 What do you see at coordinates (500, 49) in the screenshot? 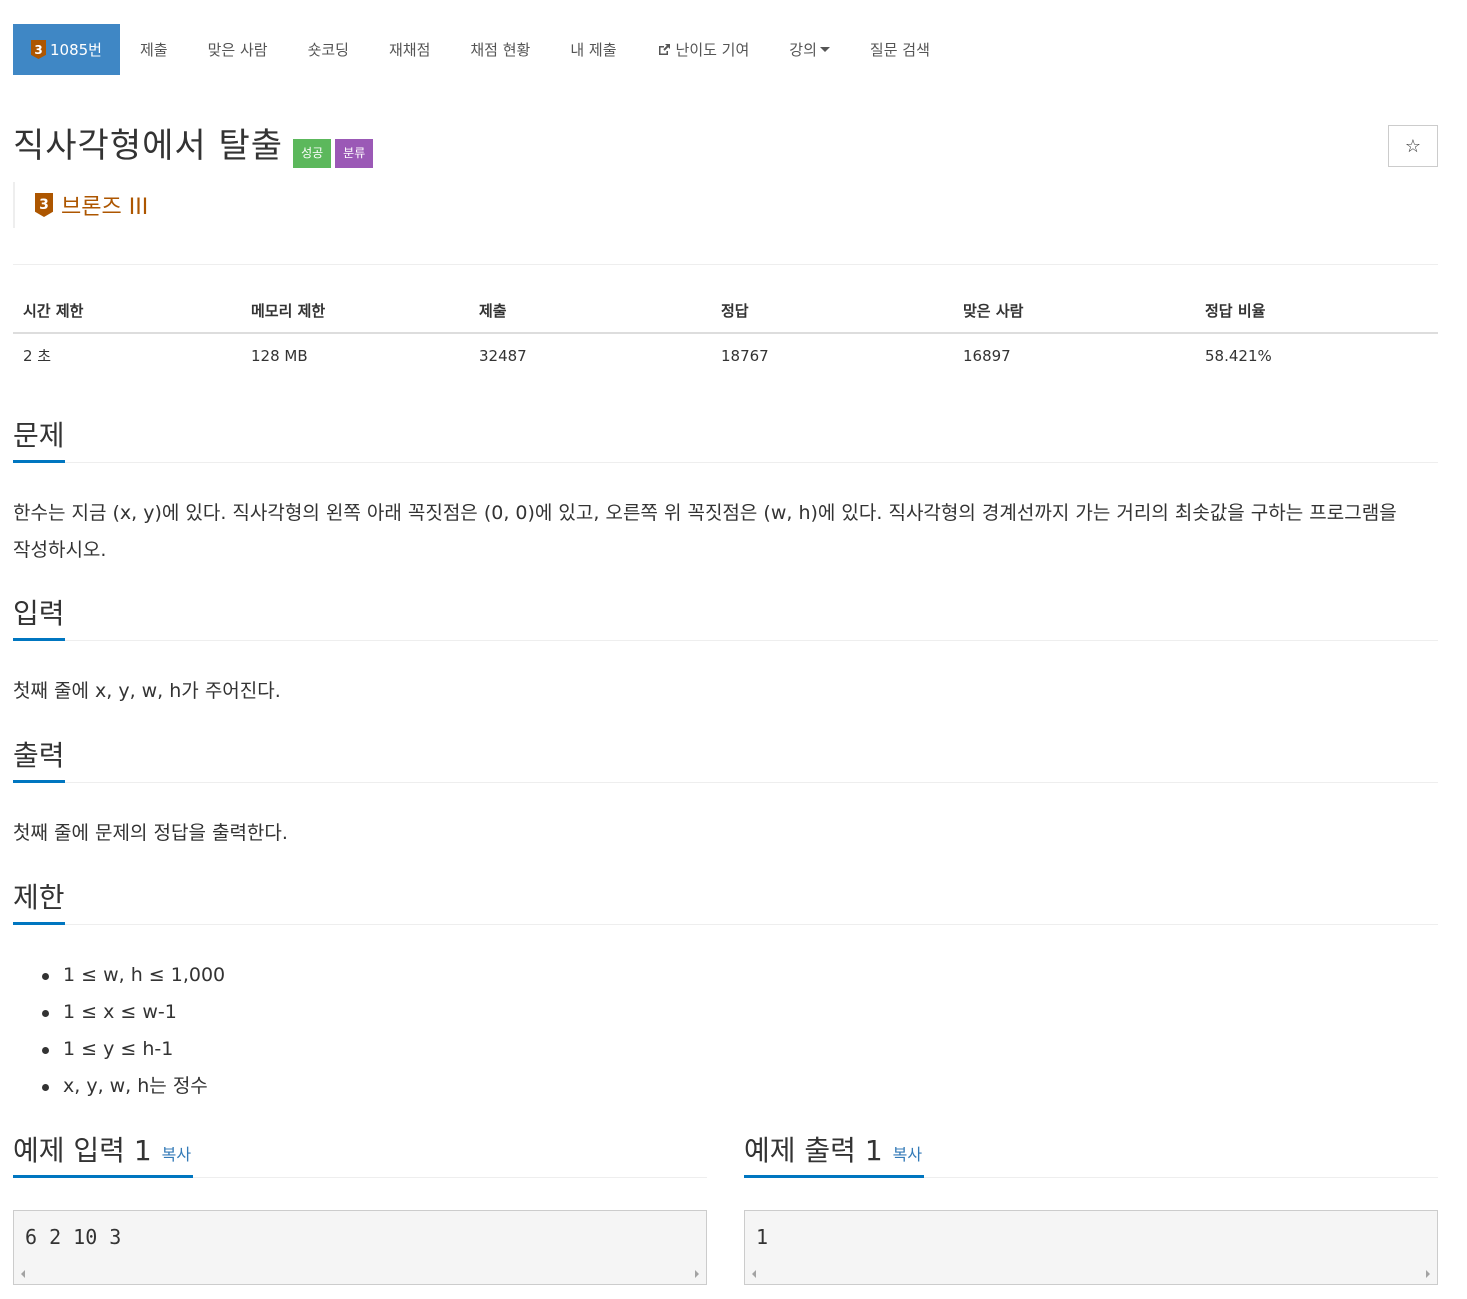
I see `nav-status: 채점 현황` at bounding box center [500, 49].